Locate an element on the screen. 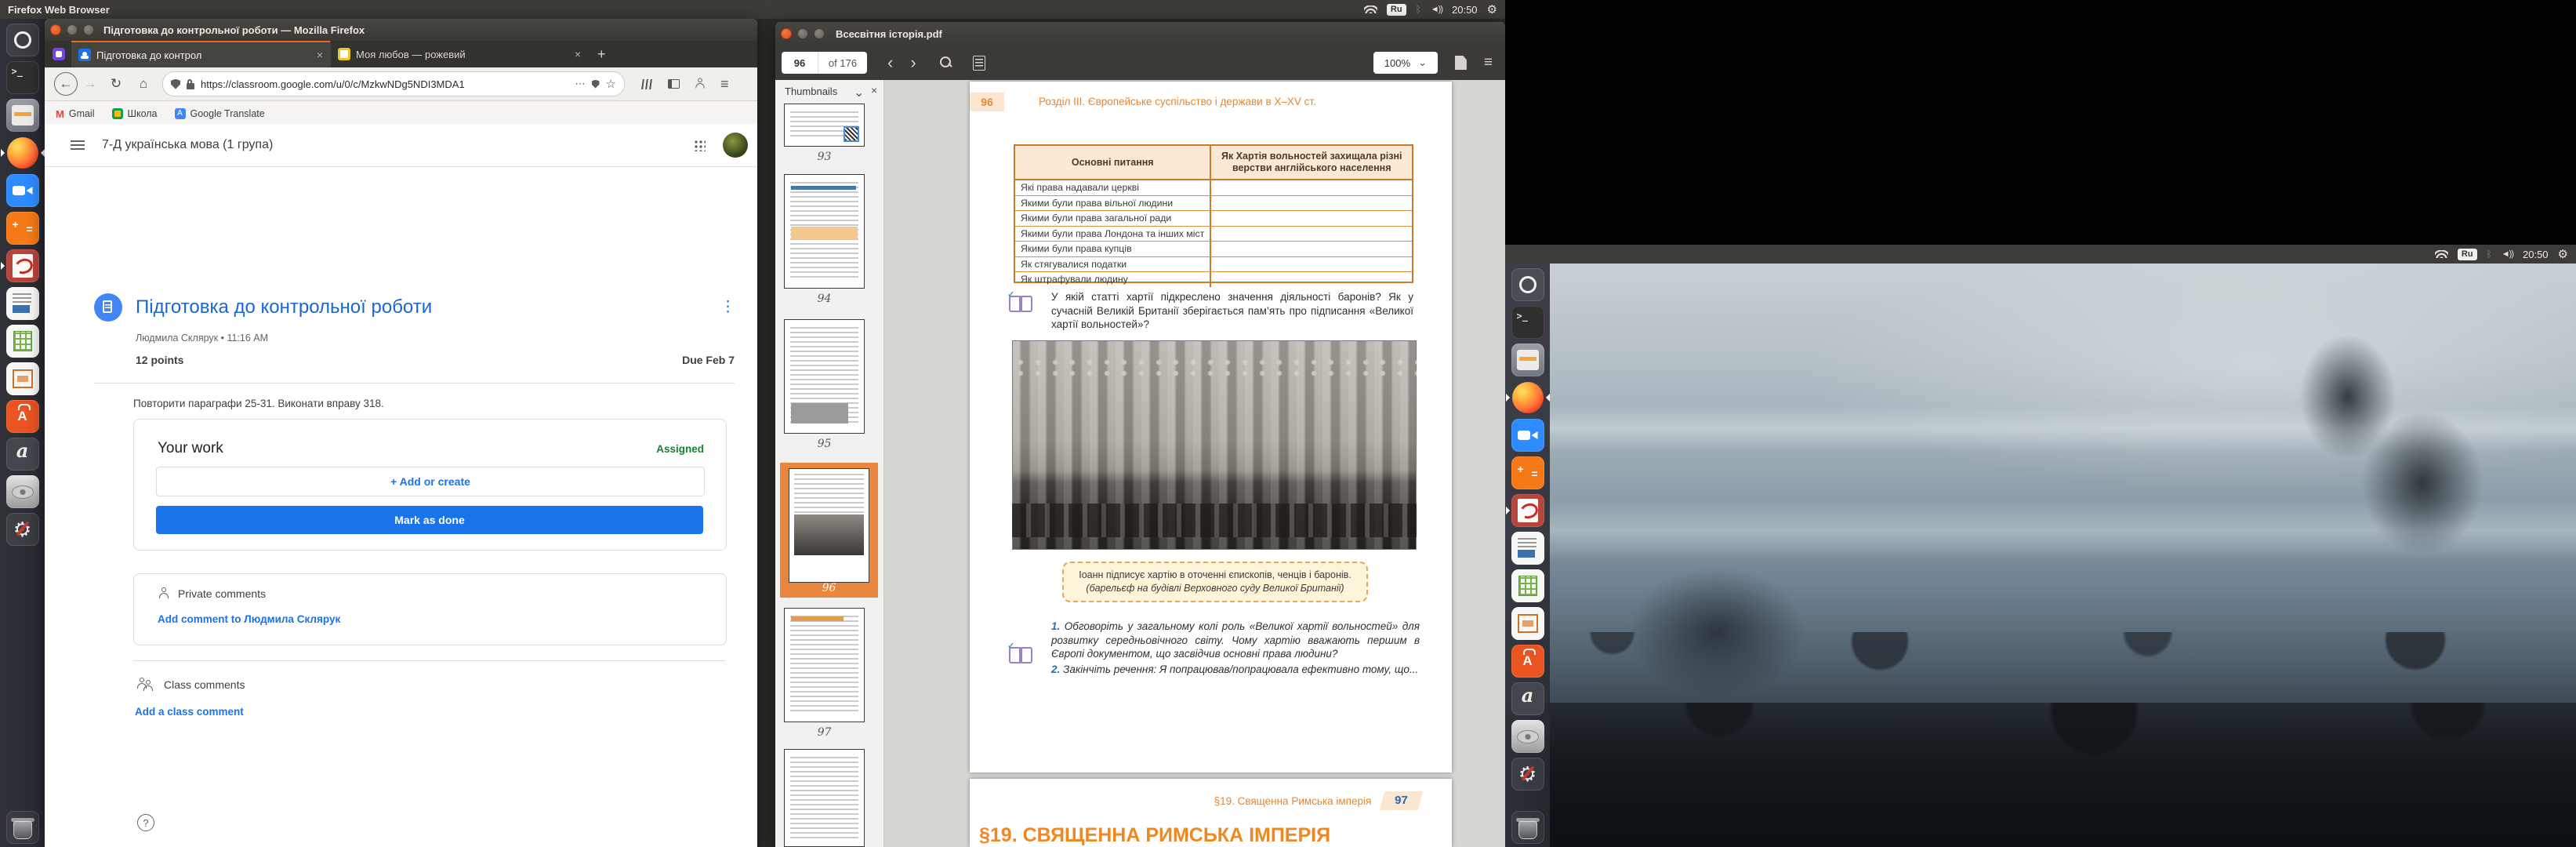 The height and width of the screenshot is (847, 2576). next-page-button: › is located at coordinates (913, 63).